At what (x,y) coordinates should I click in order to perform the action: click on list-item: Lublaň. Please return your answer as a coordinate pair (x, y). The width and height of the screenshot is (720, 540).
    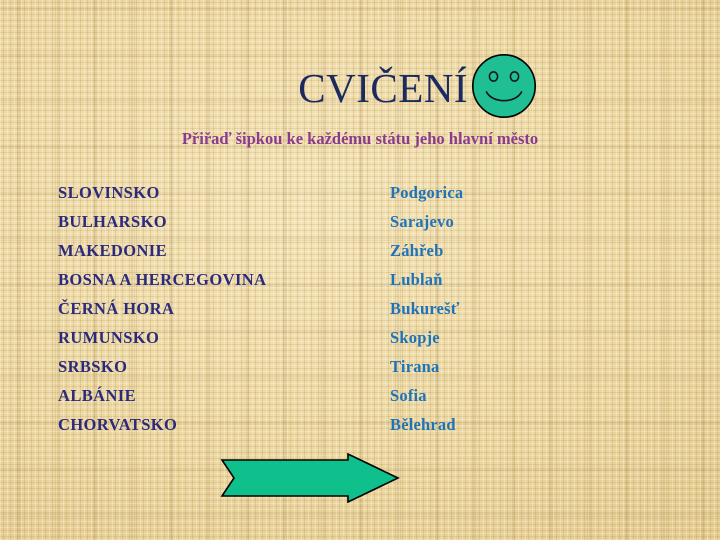
    Looking at the image, I should click on (426, 279).